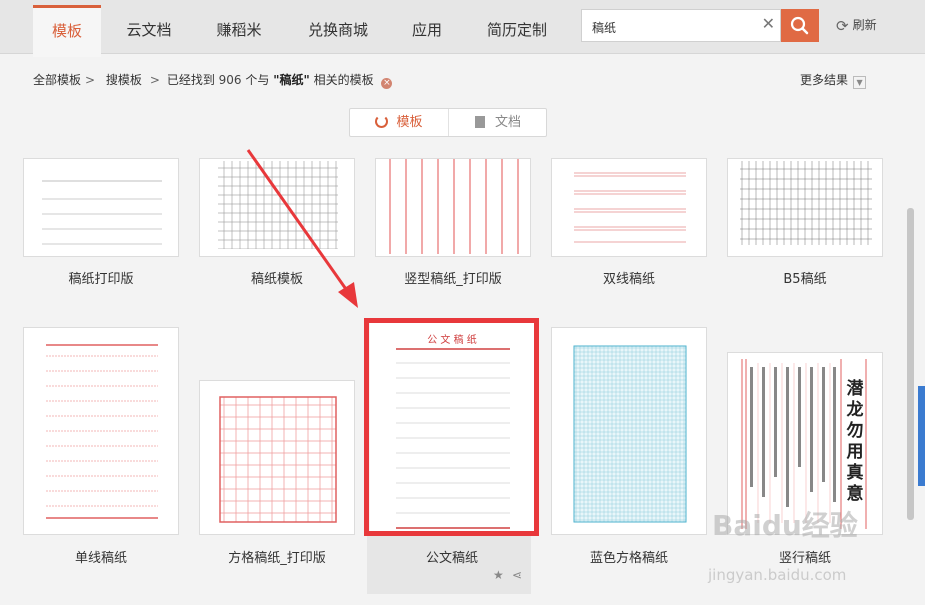 The height and width of the screenshot is (605, 925). Describe the element at coordinates (921, 436) in the screenshot. I see `side-collapse-tab` at that location.